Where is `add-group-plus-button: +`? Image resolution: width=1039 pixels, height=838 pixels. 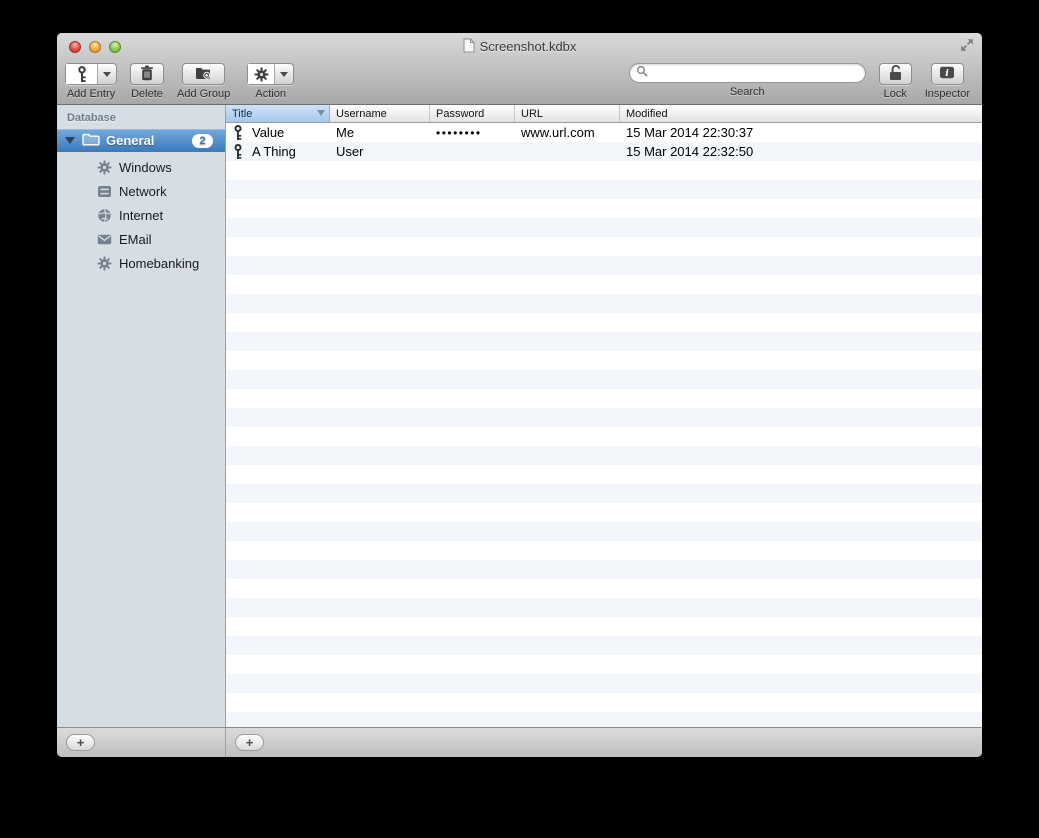 add-group-plus-button: + is located at coordinates (80, 742).